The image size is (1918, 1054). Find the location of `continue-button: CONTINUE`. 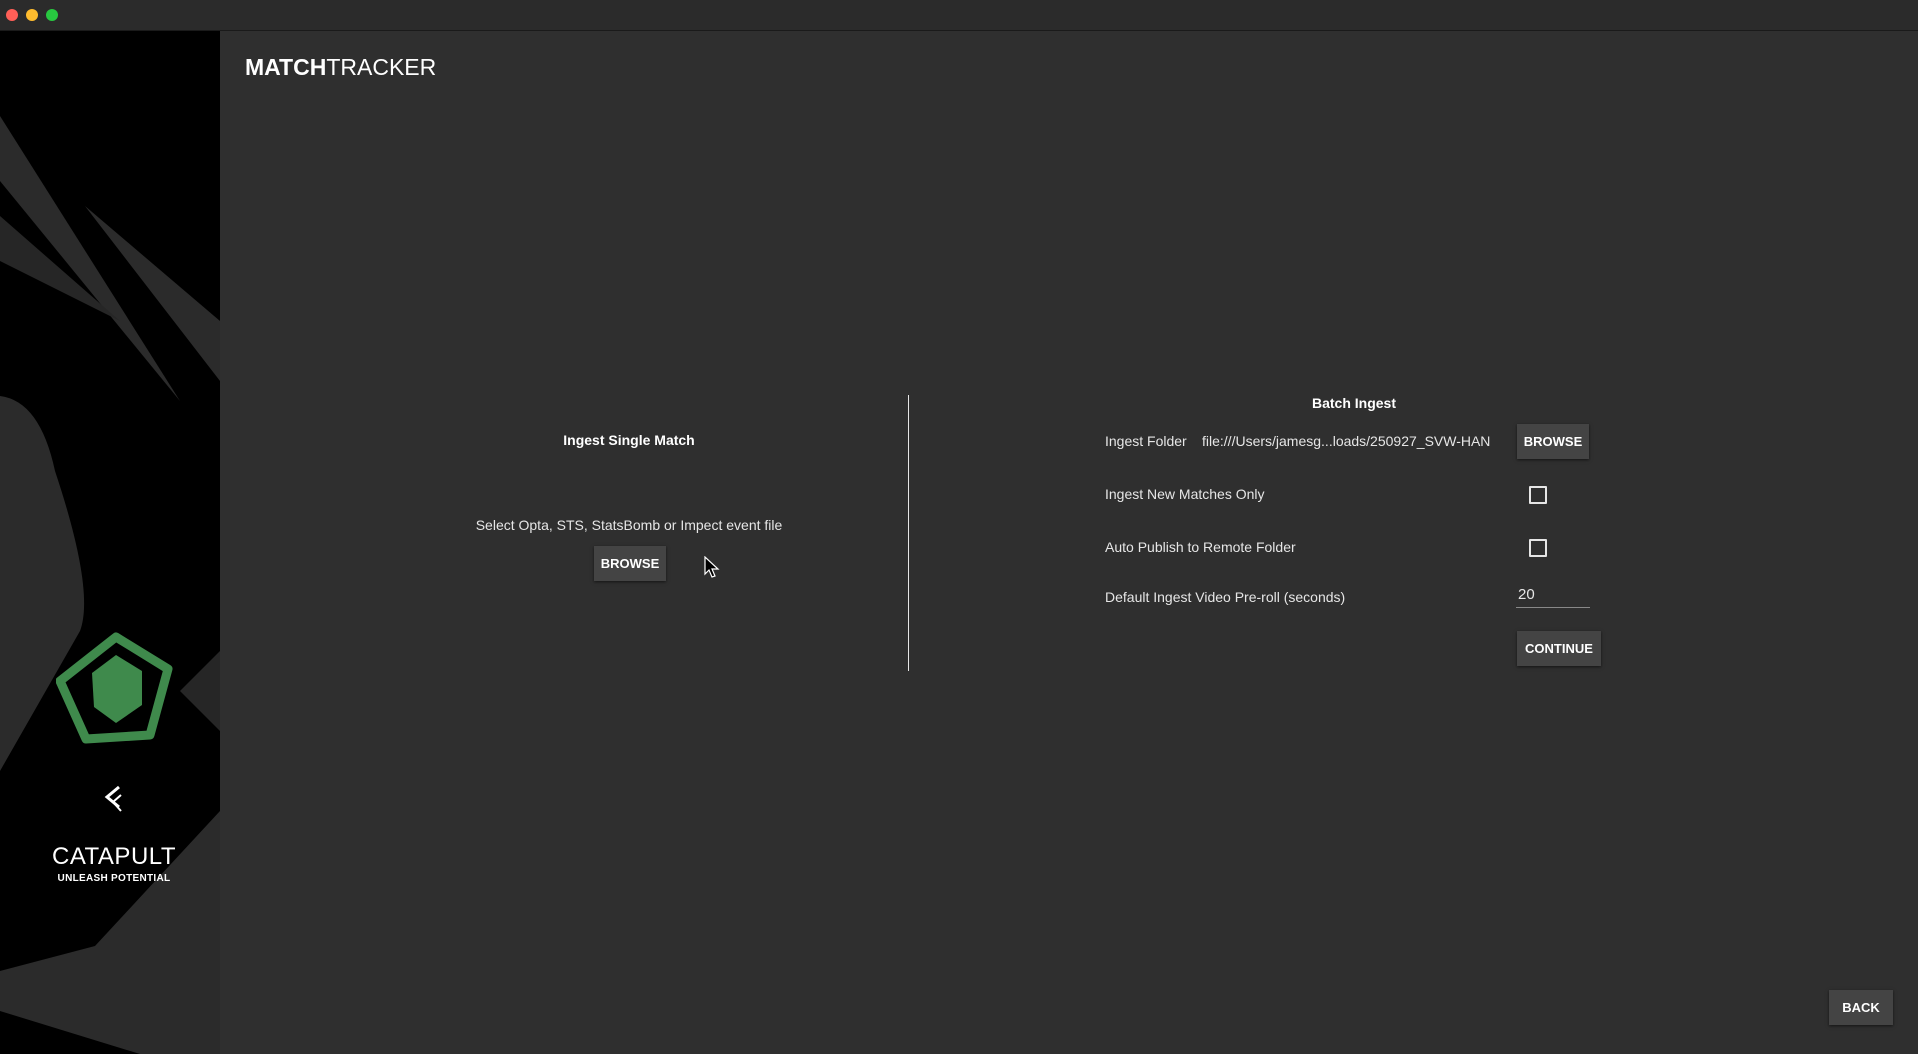

continue-button: CONTINUE is located at coordinates (1559, 648).